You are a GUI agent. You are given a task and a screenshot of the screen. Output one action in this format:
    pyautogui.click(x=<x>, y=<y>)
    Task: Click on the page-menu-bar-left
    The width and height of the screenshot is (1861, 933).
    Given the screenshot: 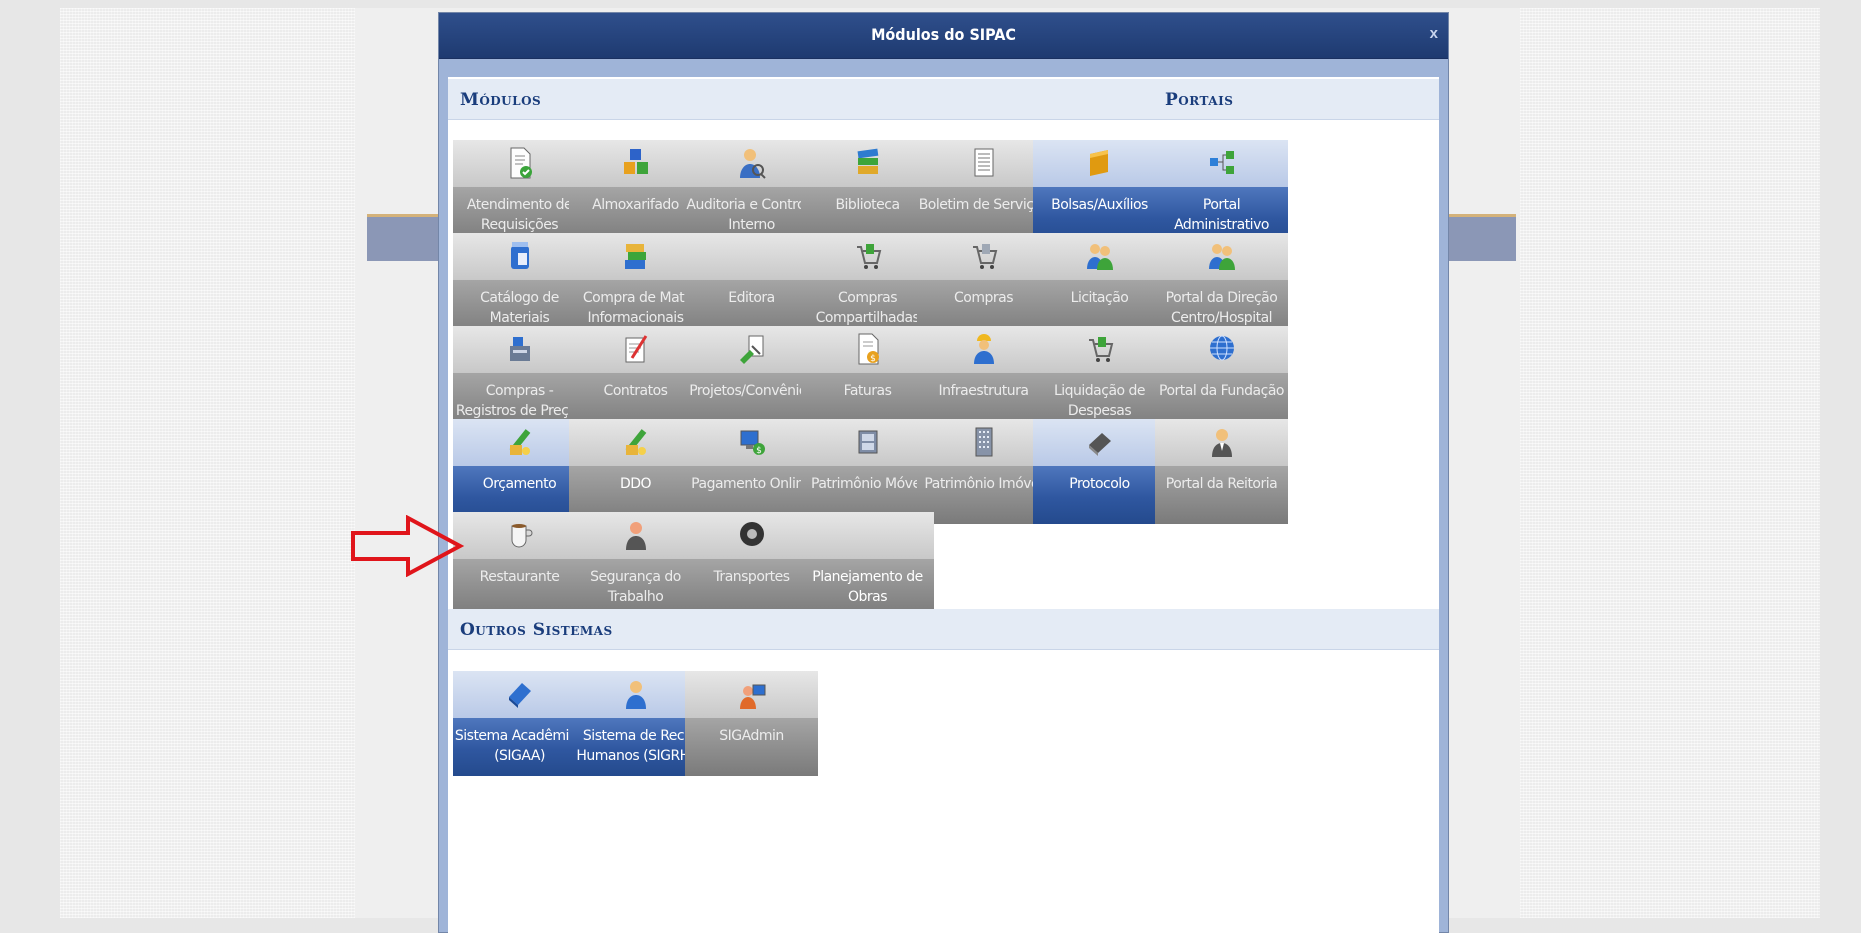 What is the action you would take?
    pyautogui.click(x=407, y=237)
    